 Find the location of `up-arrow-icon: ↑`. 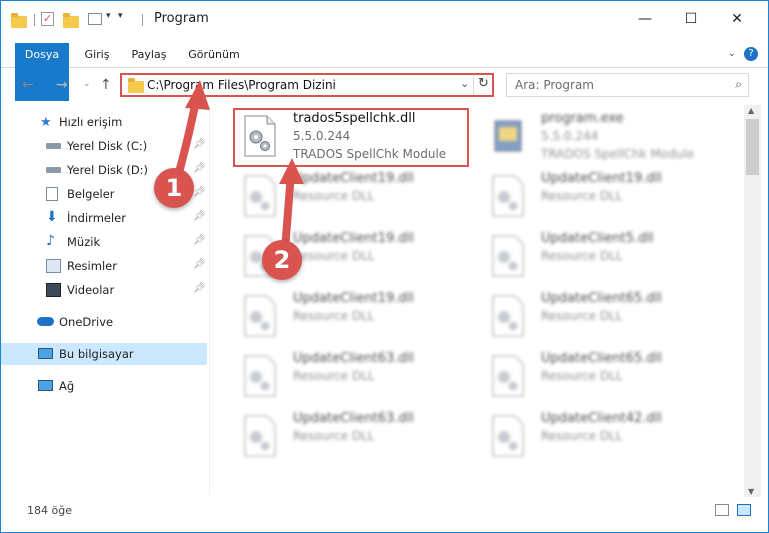

up-arrow-icon: ↑ is located at coordinates (106, 85).